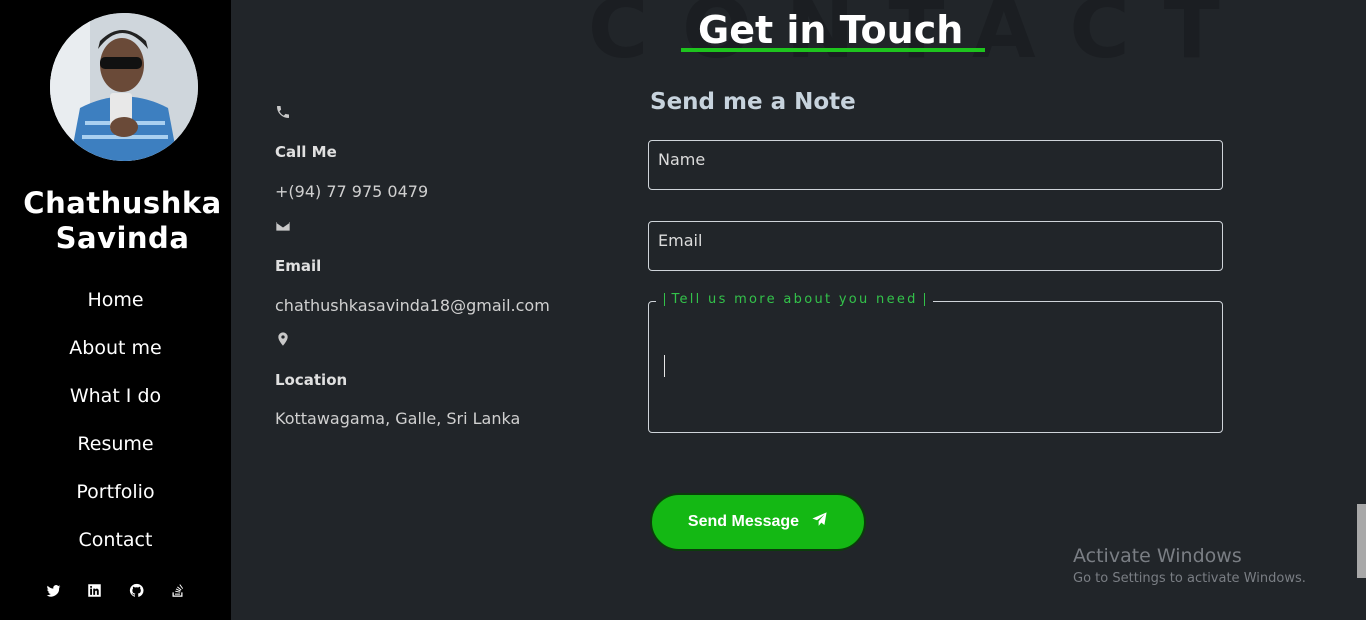 The height and width of the screenshot is (620, 1366). I want to click on phone-label: Call Me, so click(306, 152).